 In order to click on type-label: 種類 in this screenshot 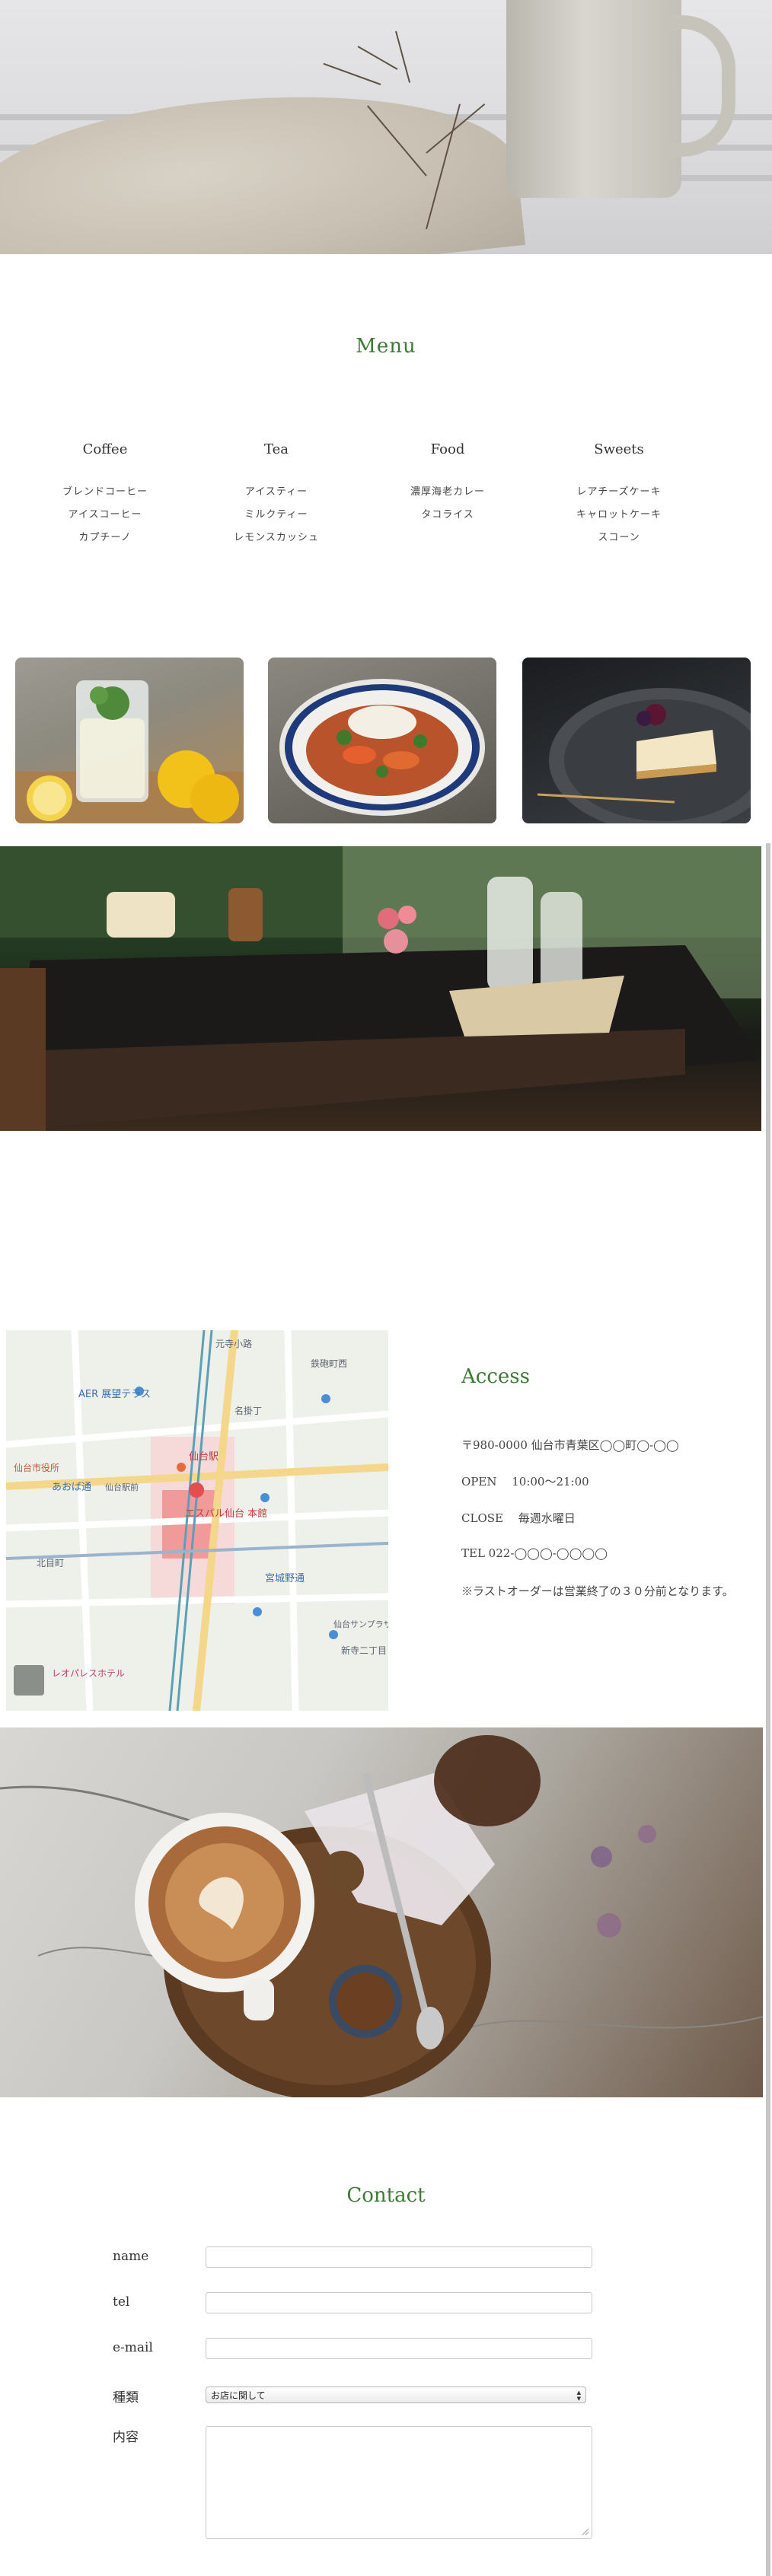, I will do `click(126, 2398)`.